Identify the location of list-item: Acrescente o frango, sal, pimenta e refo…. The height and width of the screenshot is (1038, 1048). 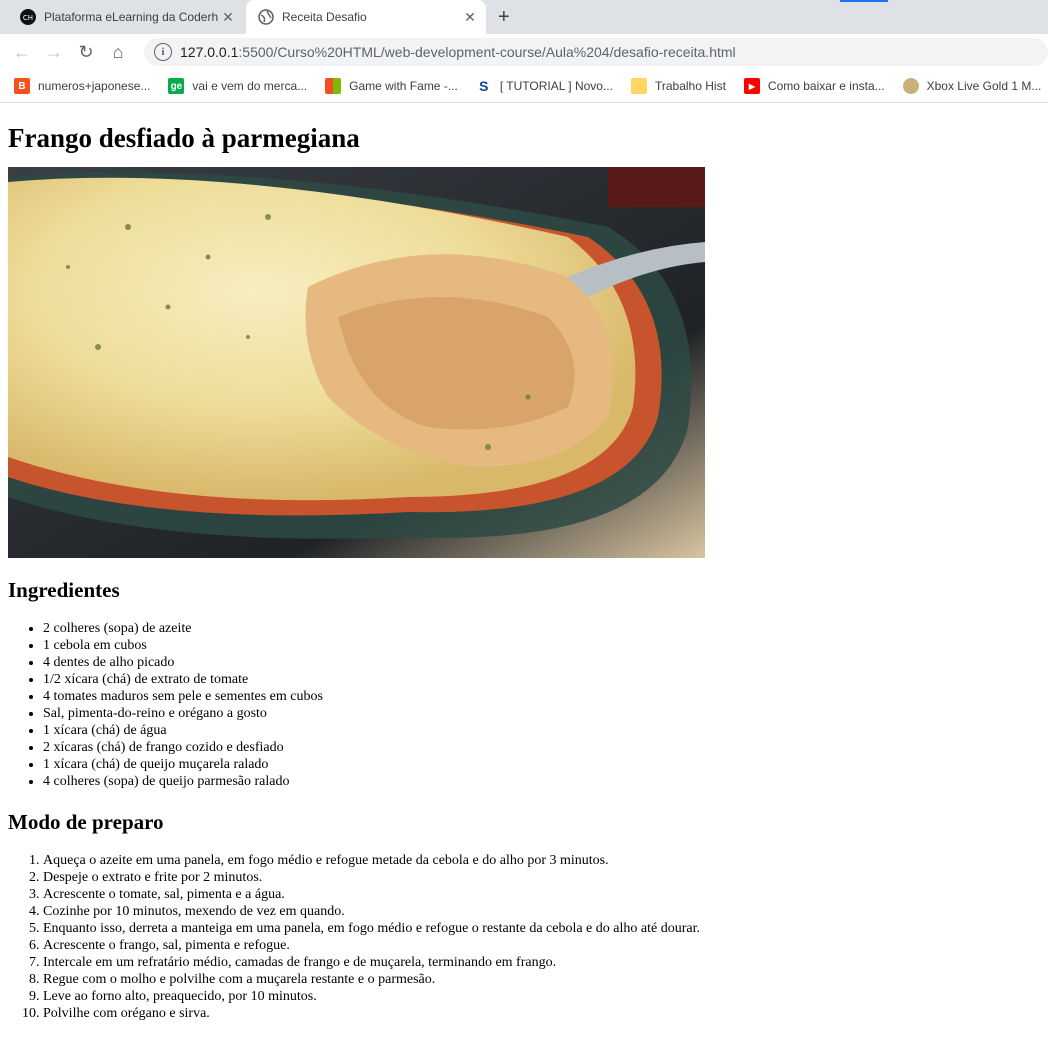
(545, 945).